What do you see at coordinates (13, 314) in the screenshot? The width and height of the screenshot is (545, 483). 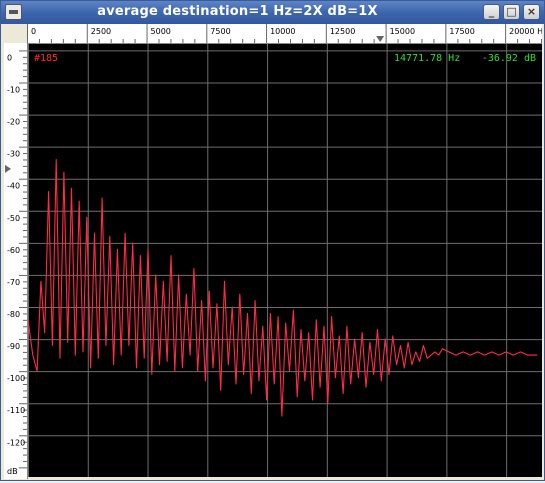 I see `db-tick-label: -80` at bounding box center [13, 314].